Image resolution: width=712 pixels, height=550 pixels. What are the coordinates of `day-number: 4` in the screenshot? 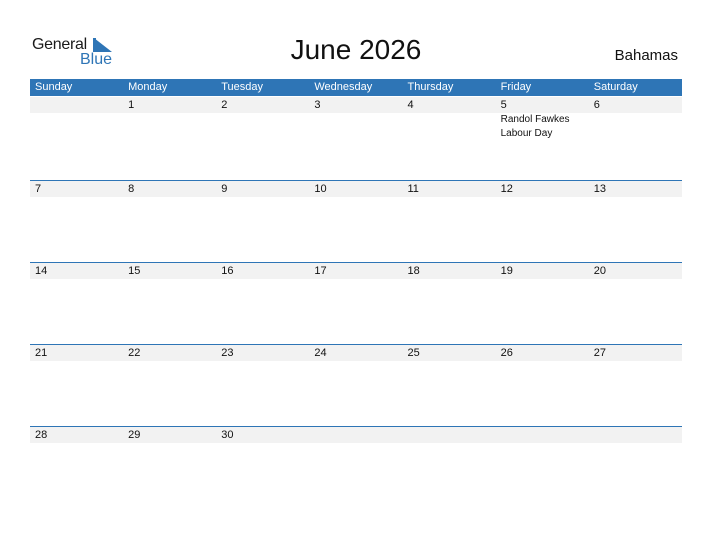 It's located at (410, 105).